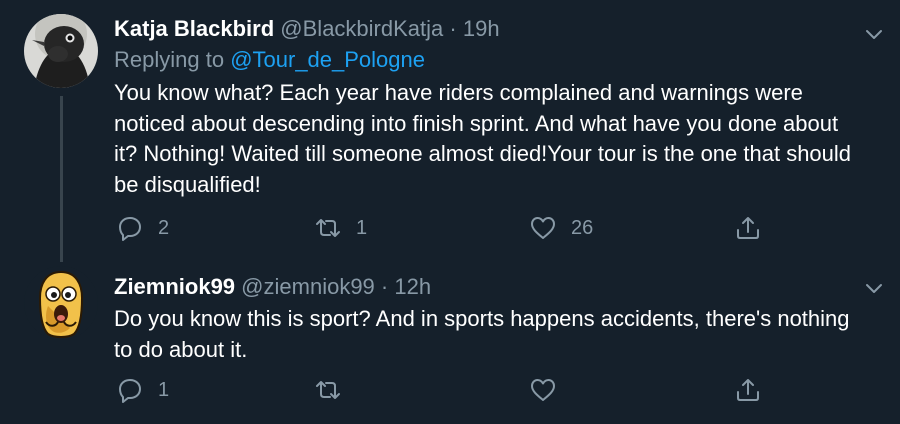  What do you see at coordinates (164, 389) in the screenshot?
I see `reply-count: 1` at bounding box center [164, 389].